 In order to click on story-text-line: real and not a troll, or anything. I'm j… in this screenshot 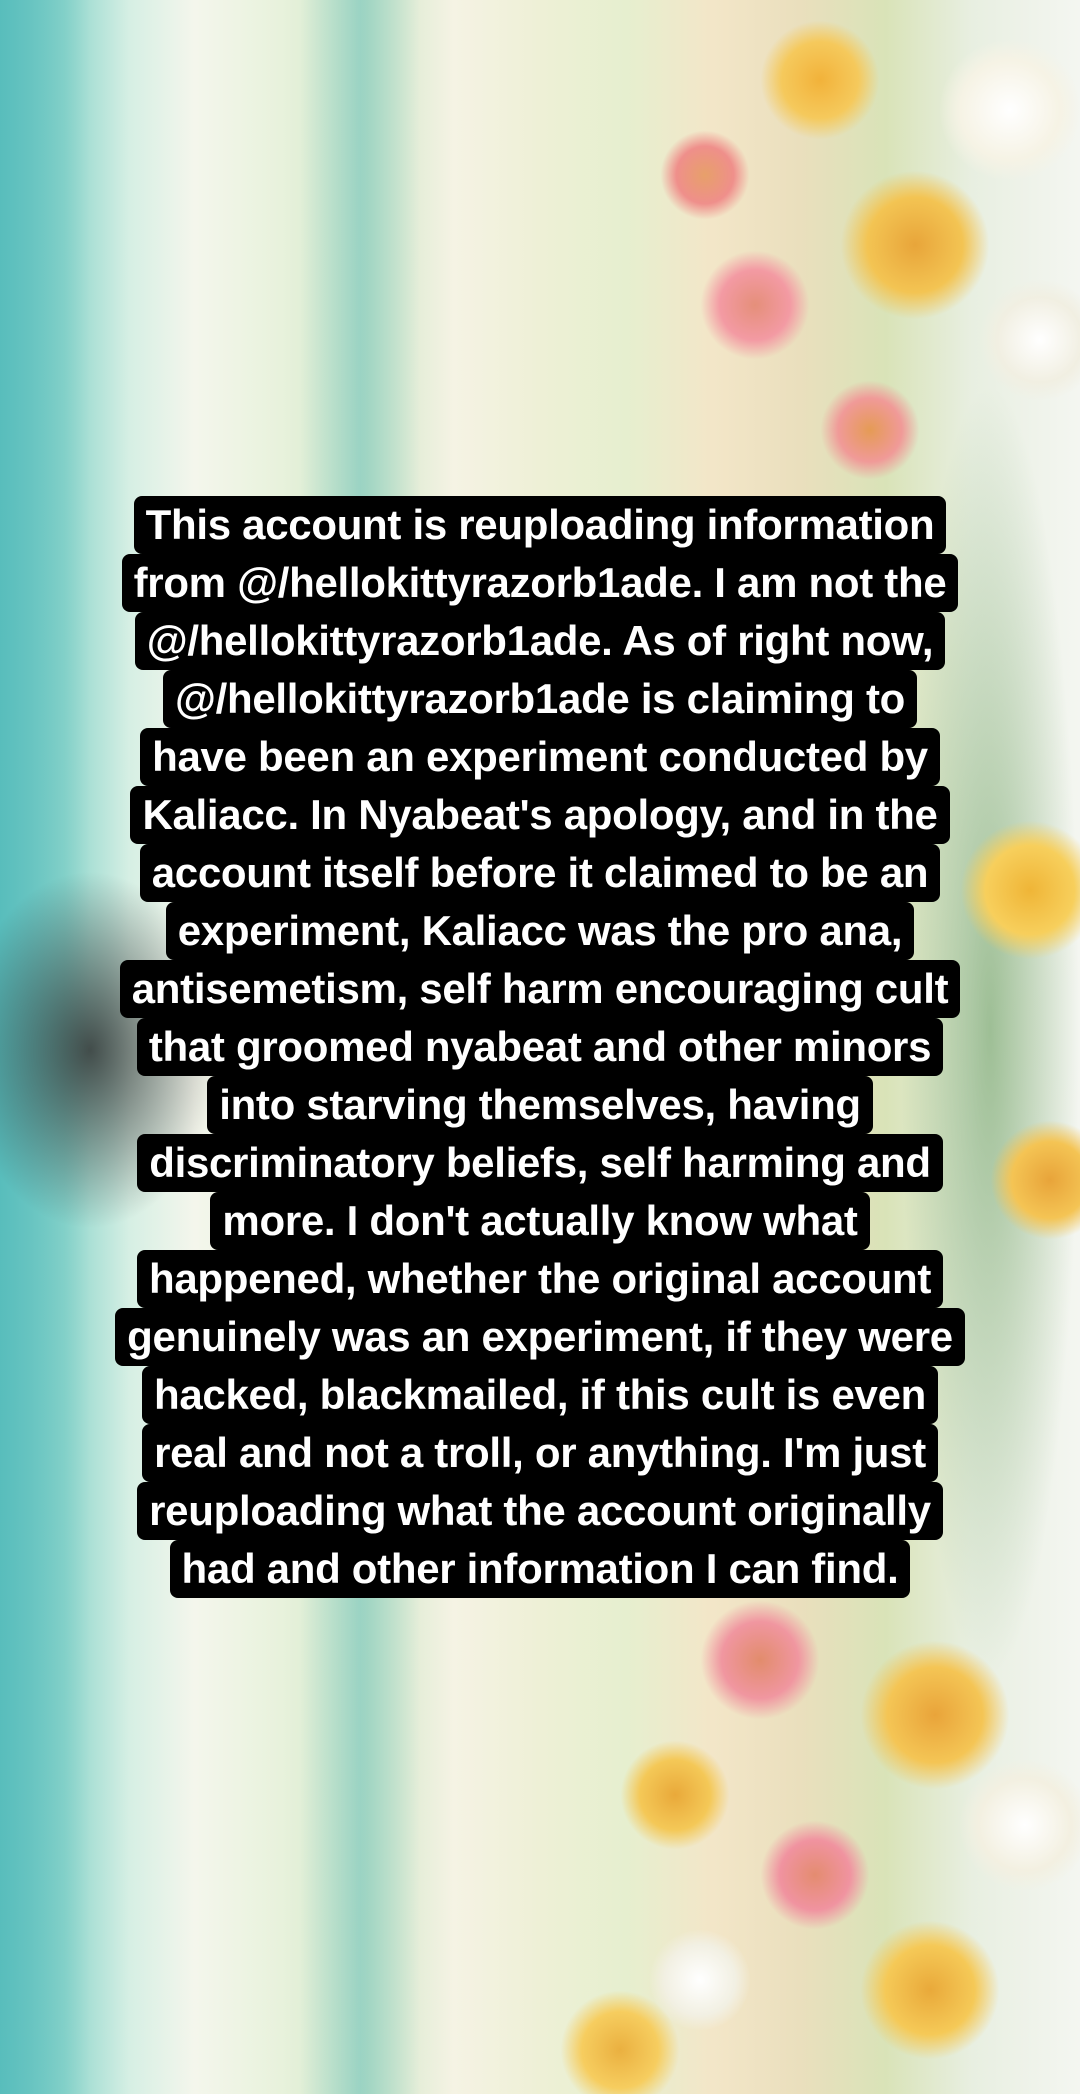, I will do `click(540, 1453)`.